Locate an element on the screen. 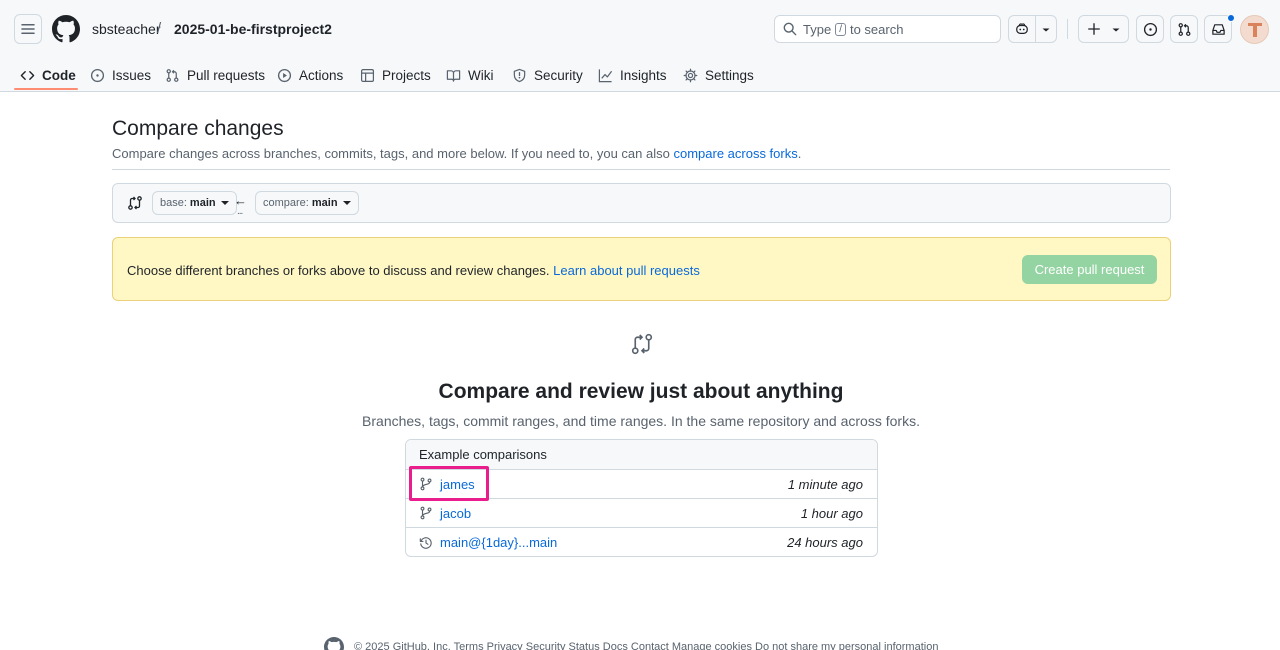 The image size is (1280, 650). tab-security: Security is located at coordinates (547, 75).